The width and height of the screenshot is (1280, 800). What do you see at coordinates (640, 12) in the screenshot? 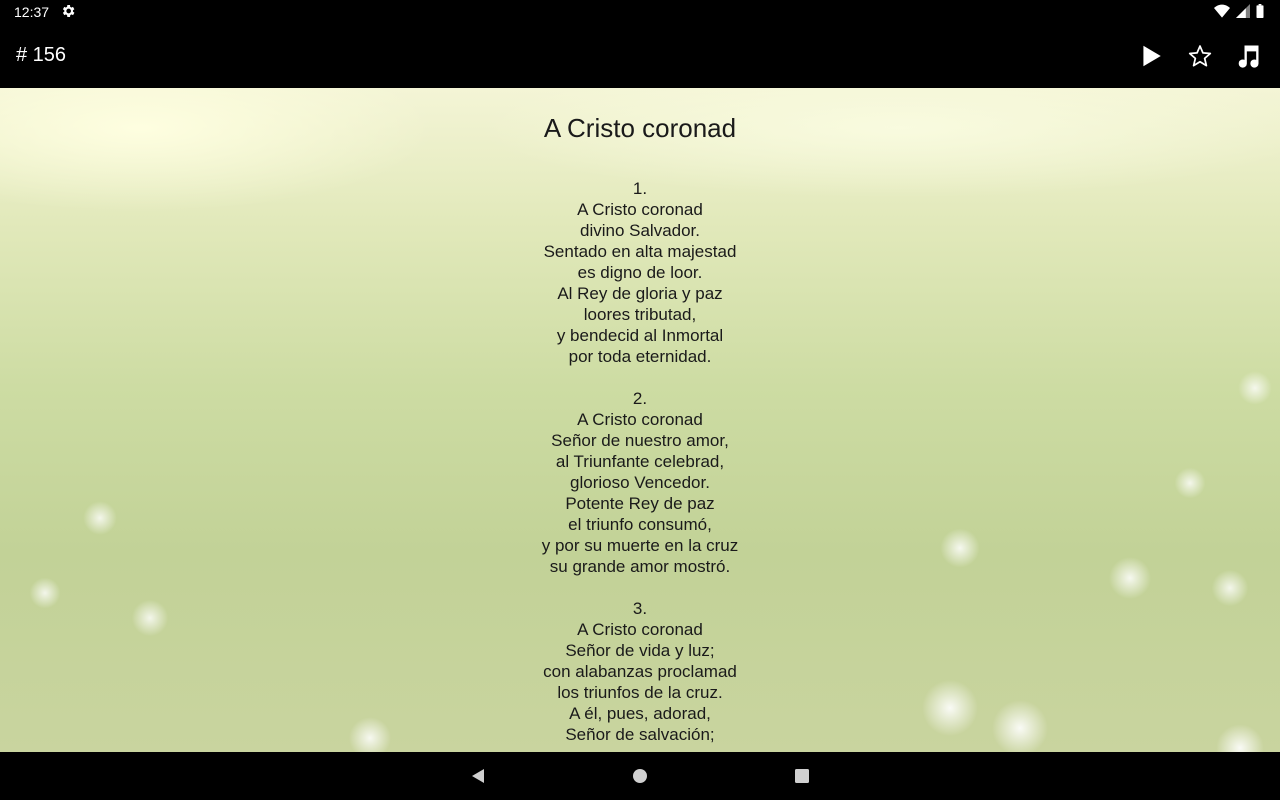
I see `status-bar: 12:37` at bounding box center [640, 12].